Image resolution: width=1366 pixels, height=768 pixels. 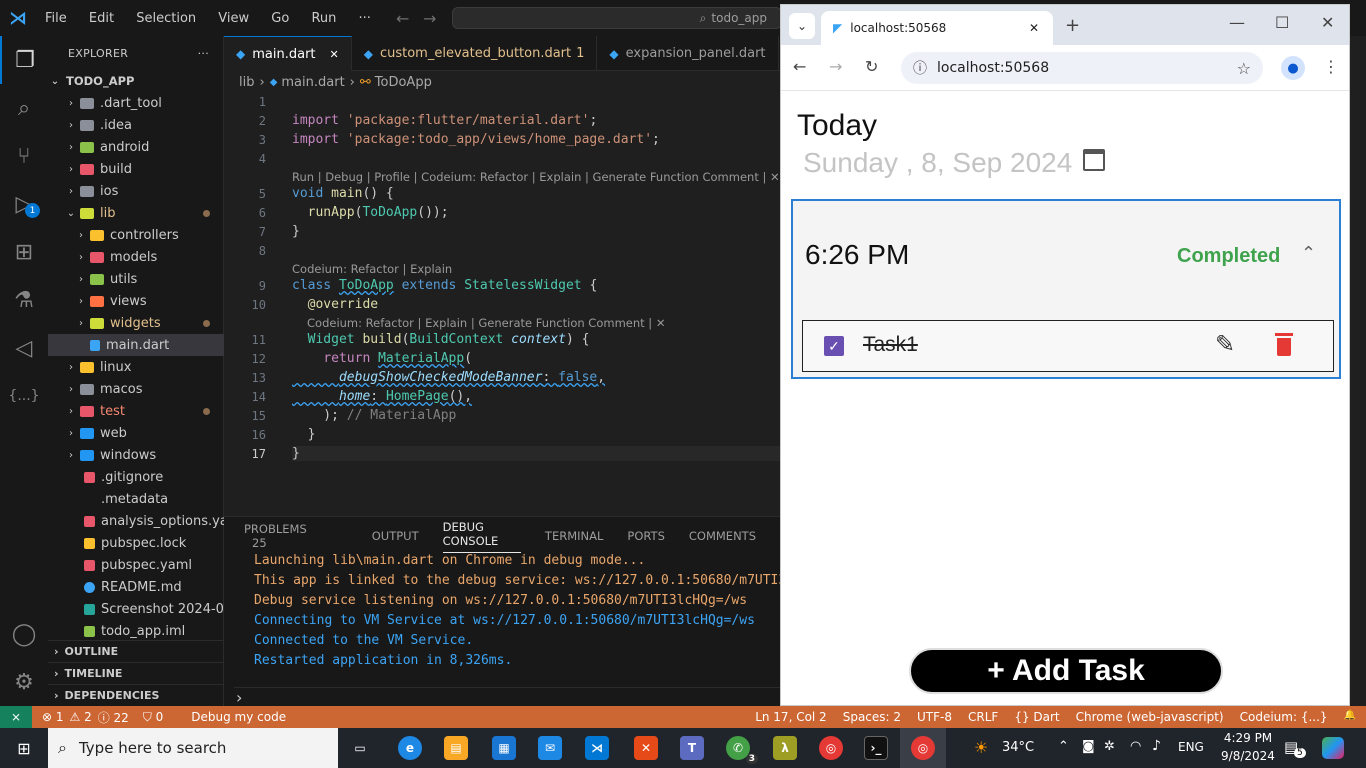 I want to click on menu-more: ···, so click(x=365, y=18).